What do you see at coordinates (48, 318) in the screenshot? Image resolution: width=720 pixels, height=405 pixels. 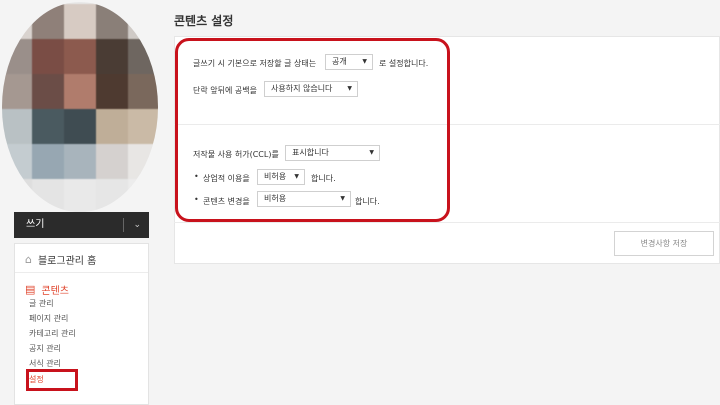 I see `sidebar-item-pages: 페이지 관리` at bounding box center [48, 318].